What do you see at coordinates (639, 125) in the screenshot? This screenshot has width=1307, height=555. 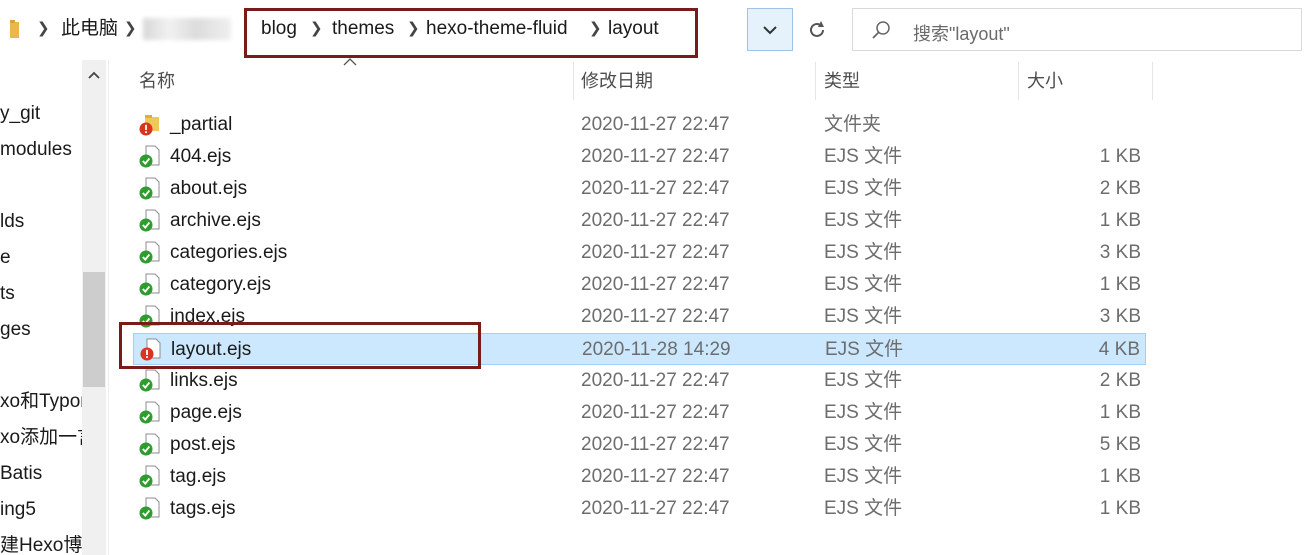 I see `file-row: _partial 2020-11-27 22:47 文件夹` at bounding box center [639, 125].